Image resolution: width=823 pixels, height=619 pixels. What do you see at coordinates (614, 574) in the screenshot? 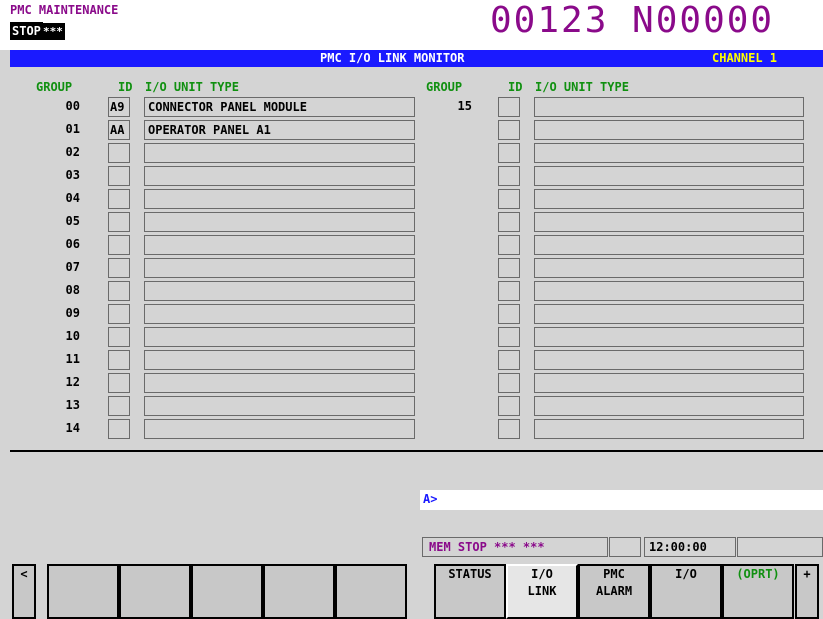
I see `softkey-pmc-alarm-line1: PMC` at bounding box center [614, 574].